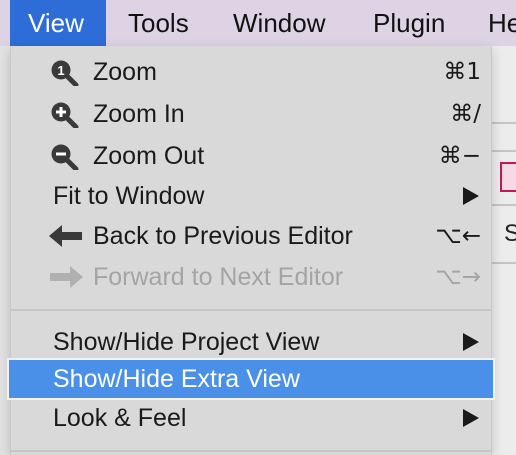 The height and width of the screenshot is (455, 516). What do you see at coordinates (139, 114) in the screenshot?
I see `menu-item-label: Zoom In` at bounding box center [139, 114].